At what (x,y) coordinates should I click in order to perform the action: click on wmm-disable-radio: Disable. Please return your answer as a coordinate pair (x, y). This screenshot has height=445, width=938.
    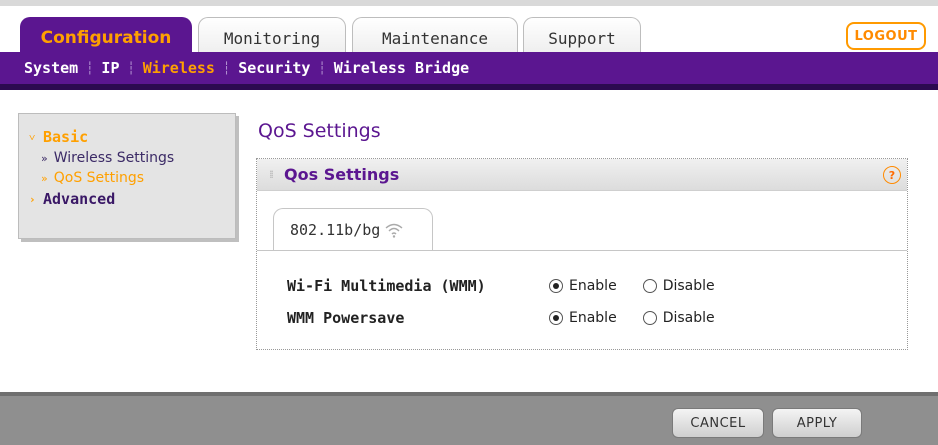
    Looking at the image, I should click on (678, 286).